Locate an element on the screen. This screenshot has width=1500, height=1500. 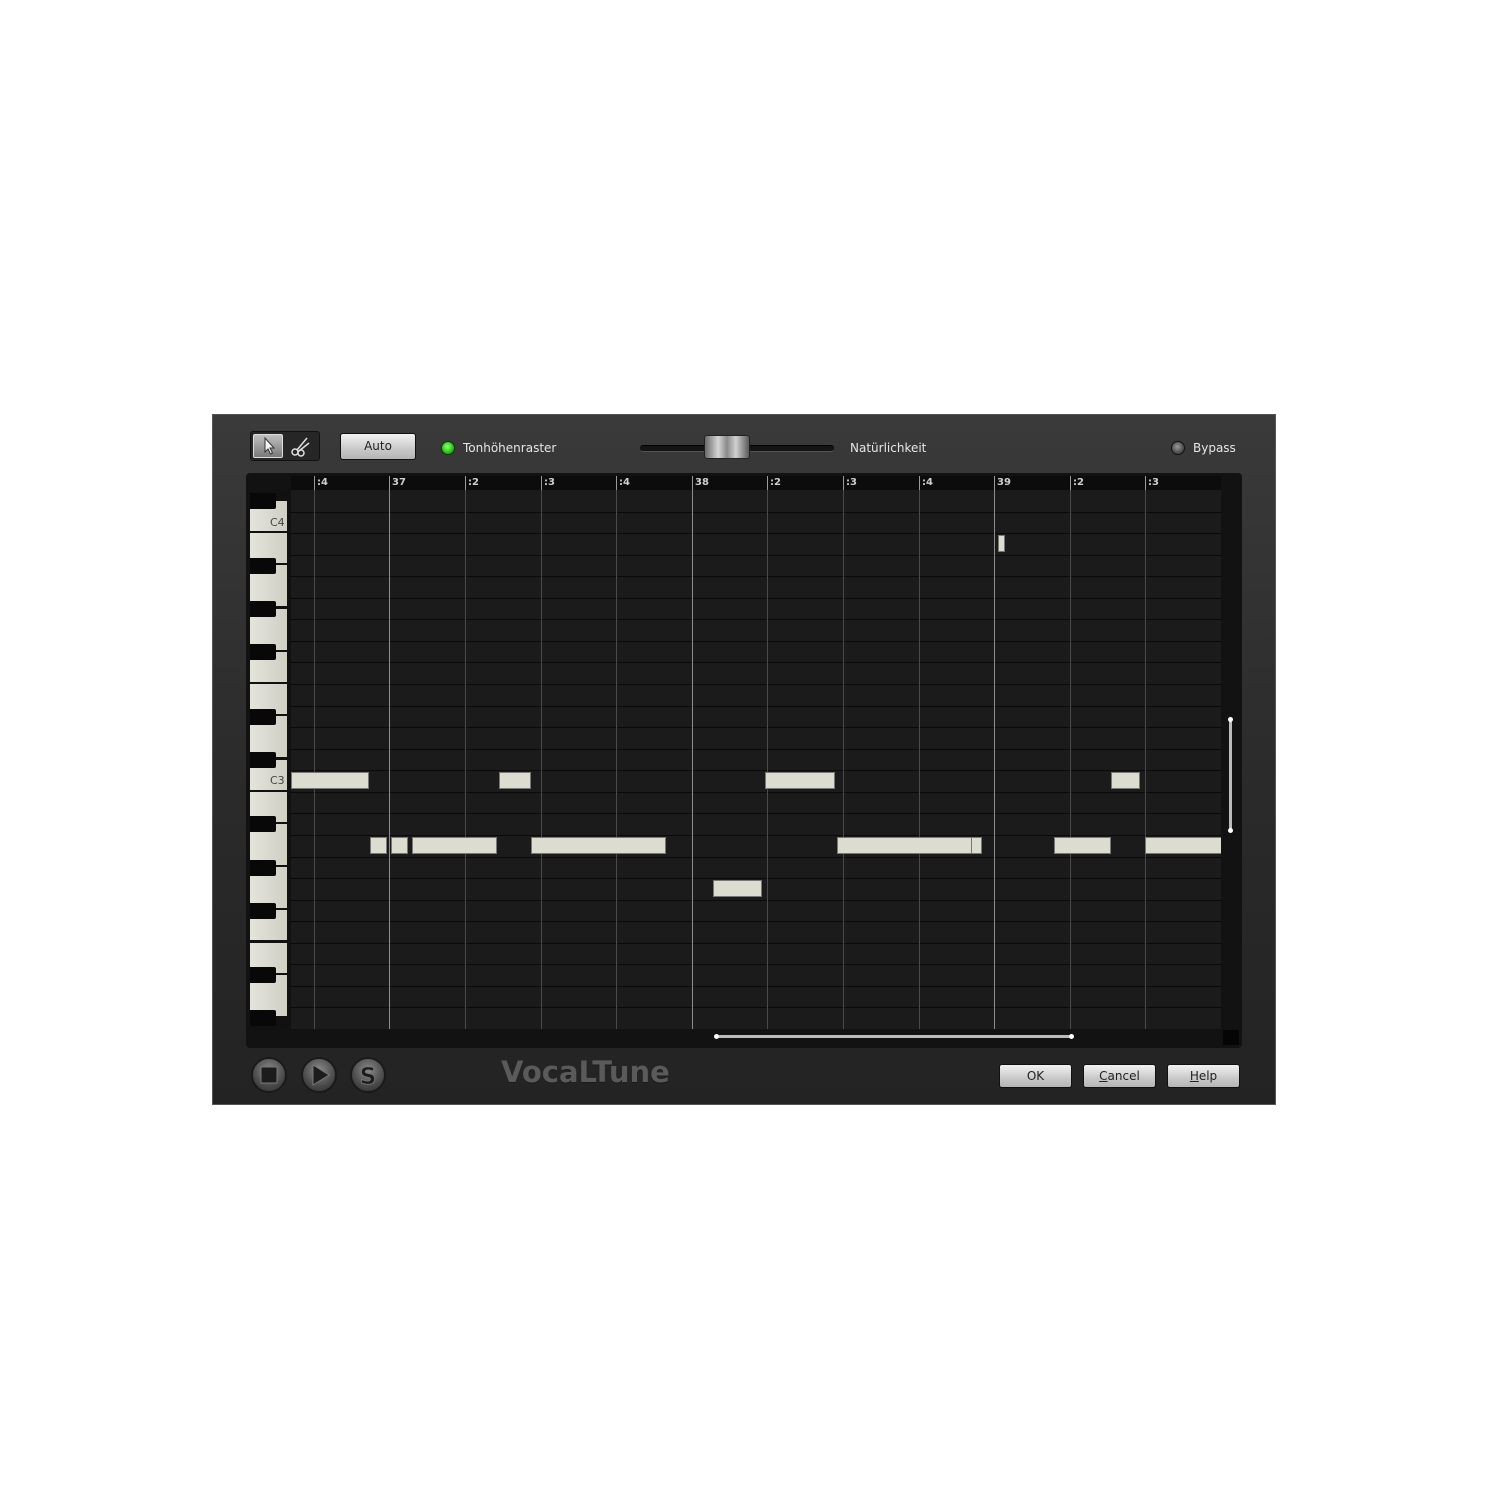
ok-button: OK is located at coordinates (1035, 1076).